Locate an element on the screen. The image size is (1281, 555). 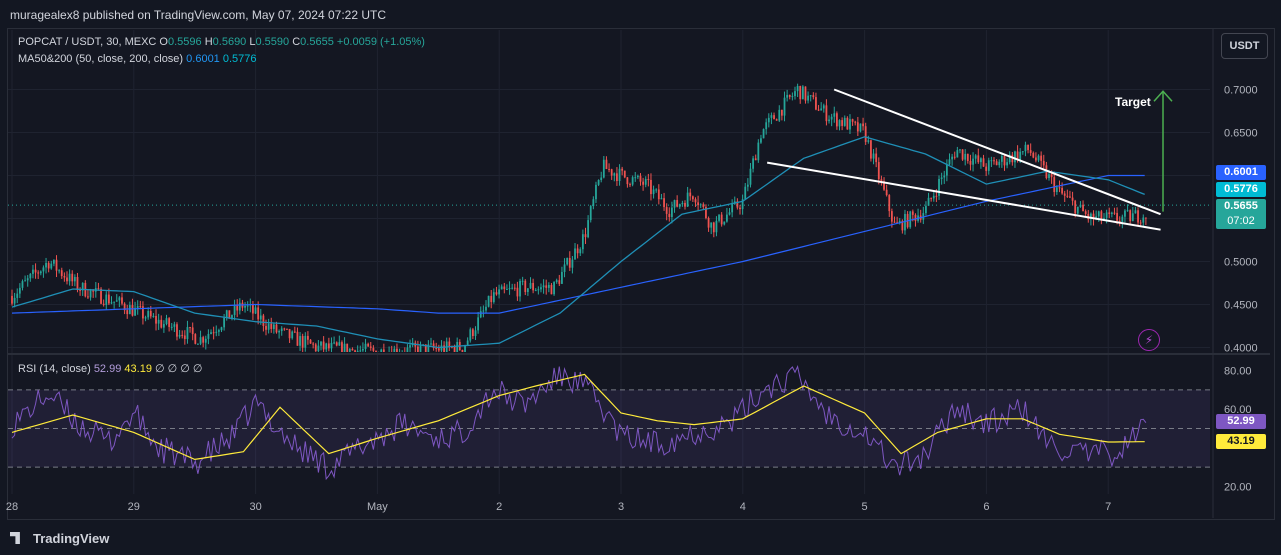
lightning-icon: ⚡ is located at coordinates (1149, 340).